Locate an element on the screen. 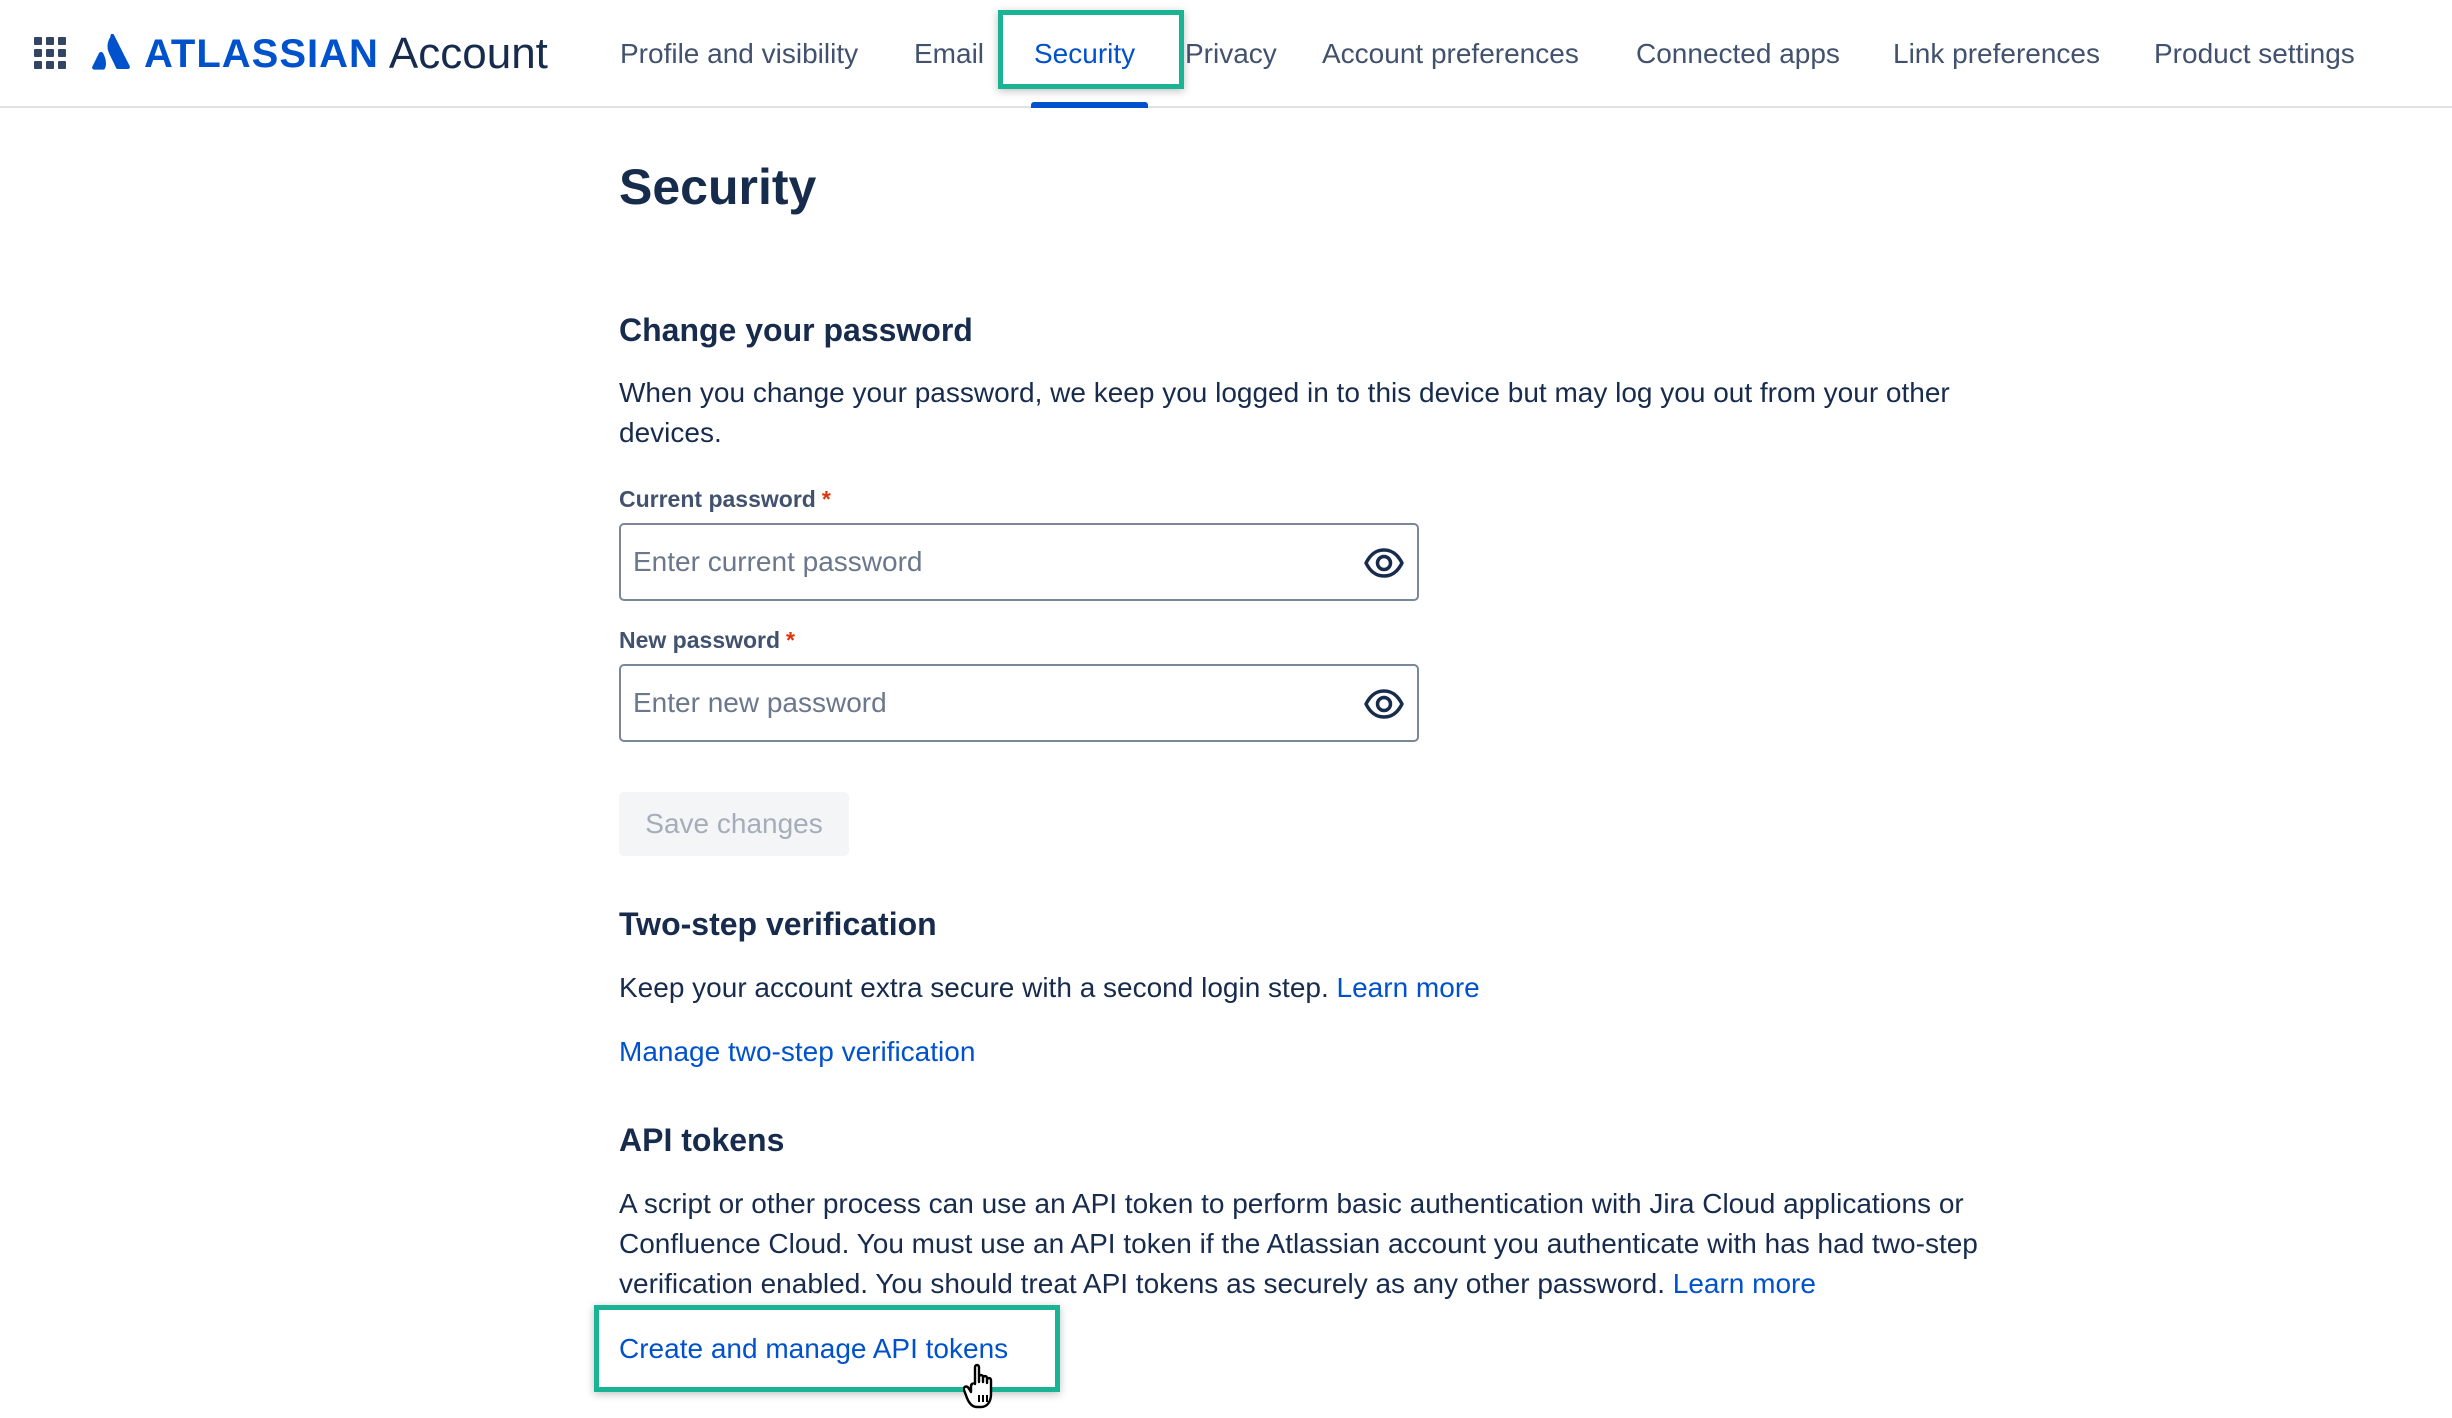 This screenshot has height=1418, width=2452. two-step-heading: Two-step verification is located at coordinates (778, 924).